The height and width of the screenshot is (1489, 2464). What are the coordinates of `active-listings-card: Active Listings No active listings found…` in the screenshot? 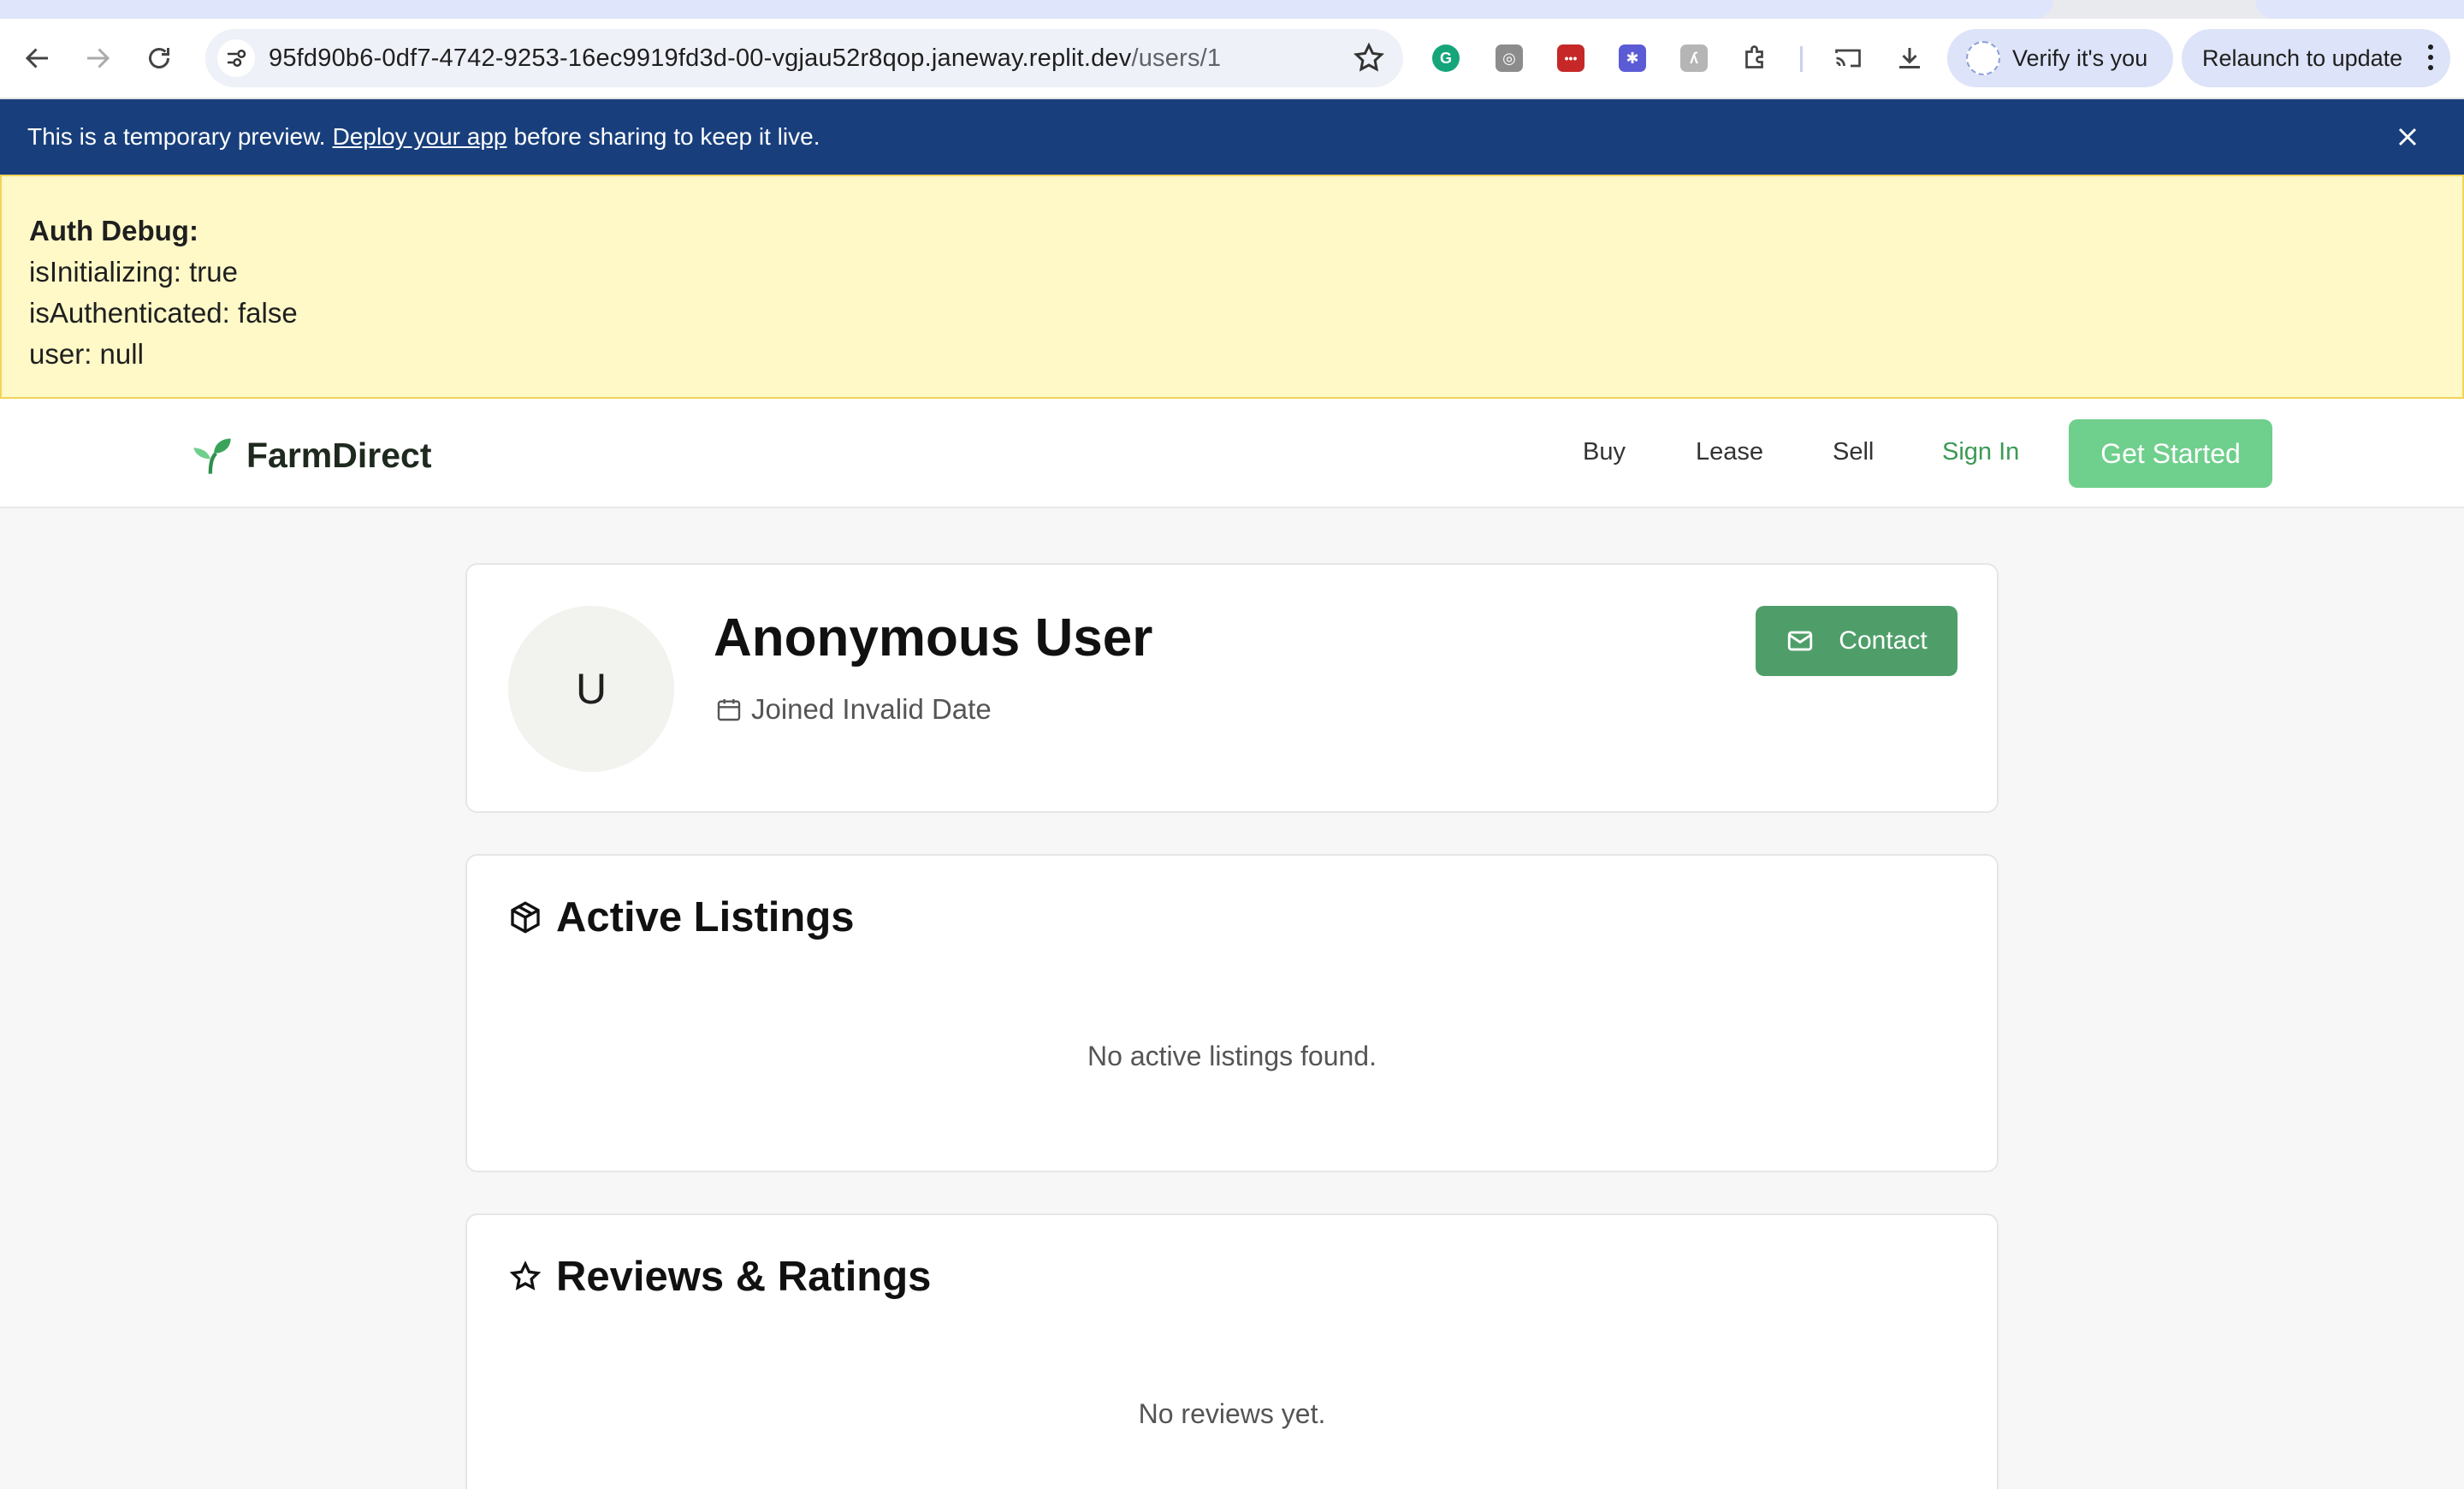 It's located at (1232, 1013).